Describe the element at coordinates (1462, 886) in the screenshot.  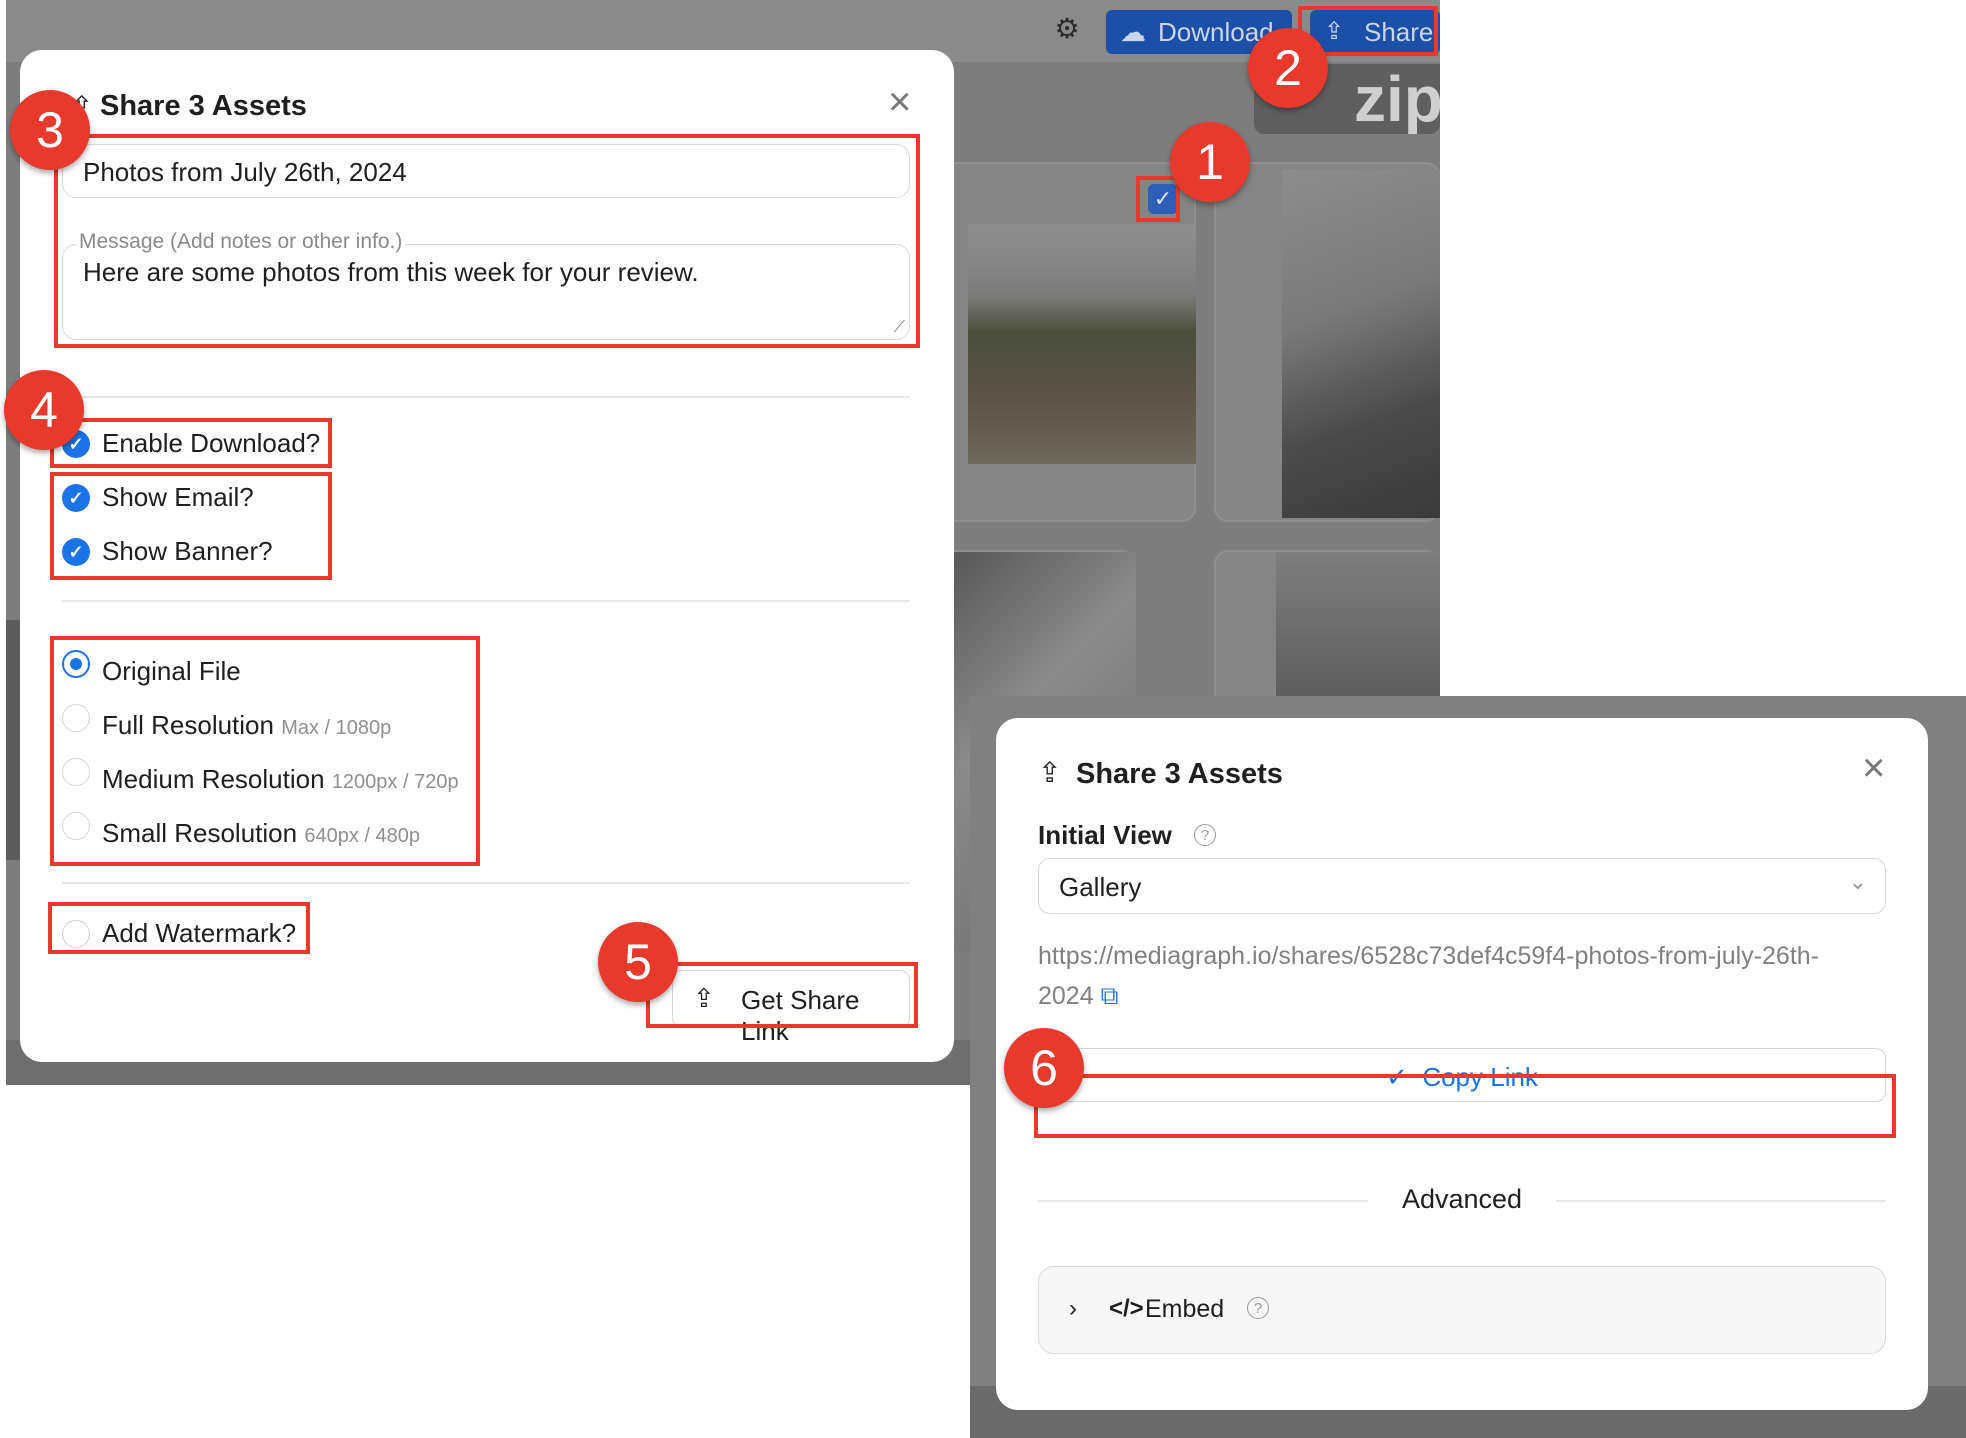
I see `initial-view-select: Gallery ⌄` at that location.